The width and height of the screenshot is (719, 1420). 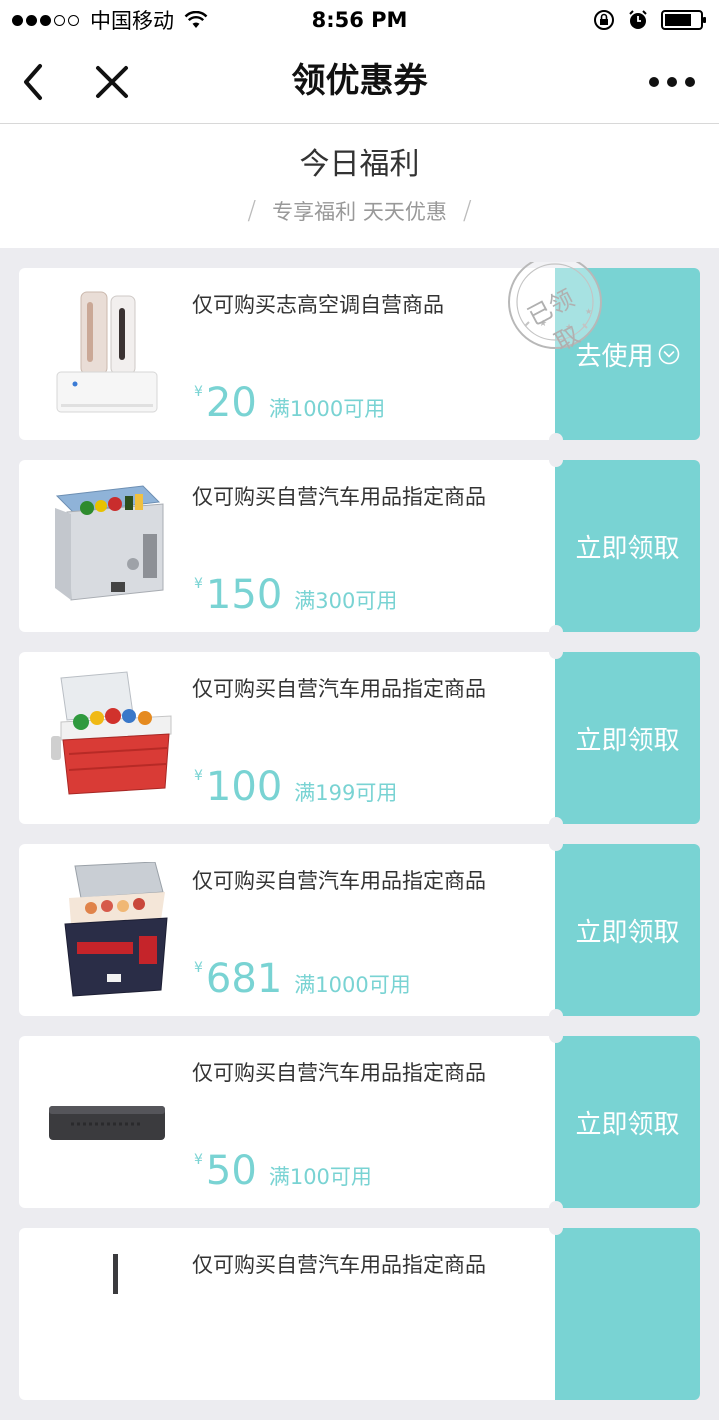 What do you see at coordinates (252, 211) in the screenshot?
I see `slash-decoration-left: /` at bounding box center [252, 211].